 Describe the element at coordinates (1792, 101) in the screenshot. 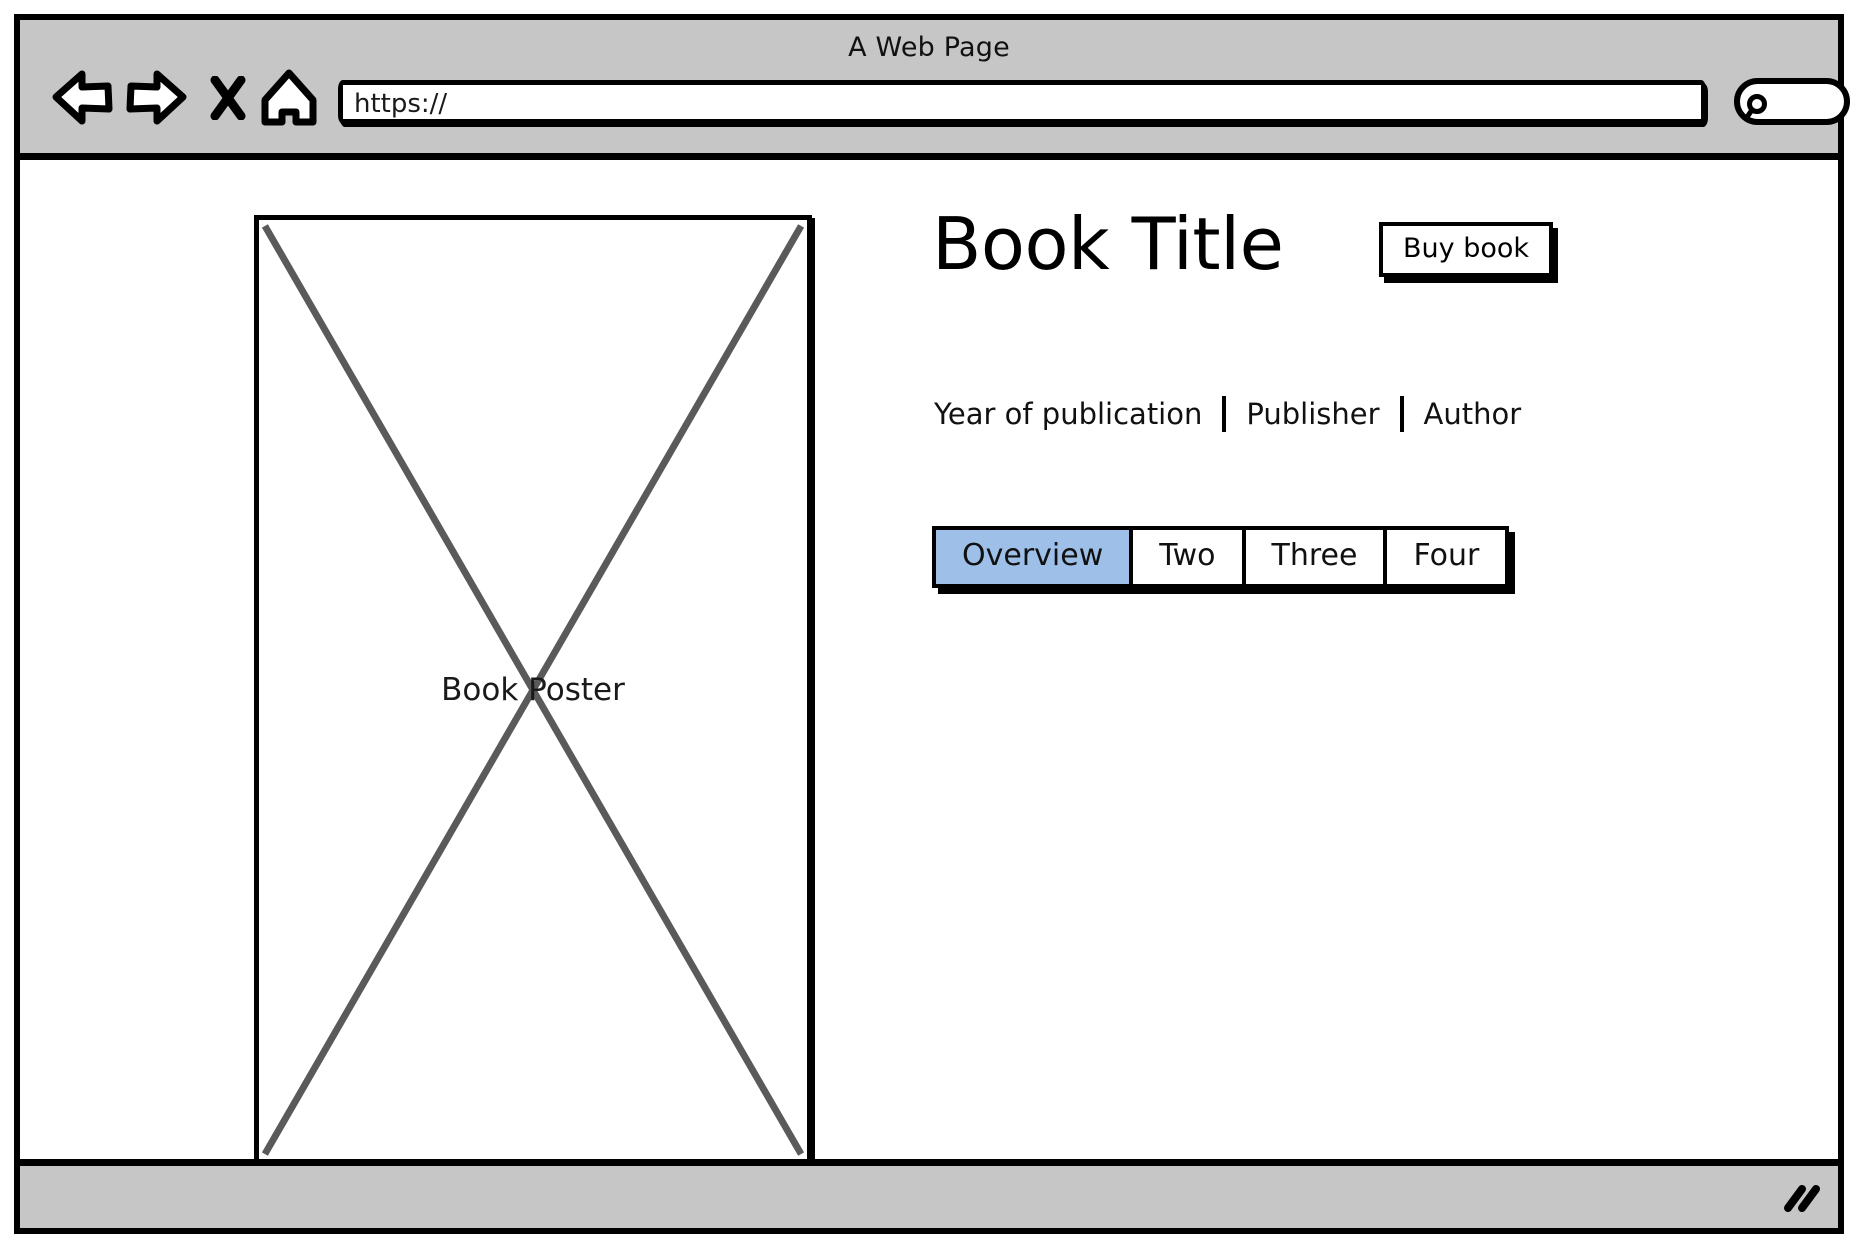

I see `search-input` at that location.